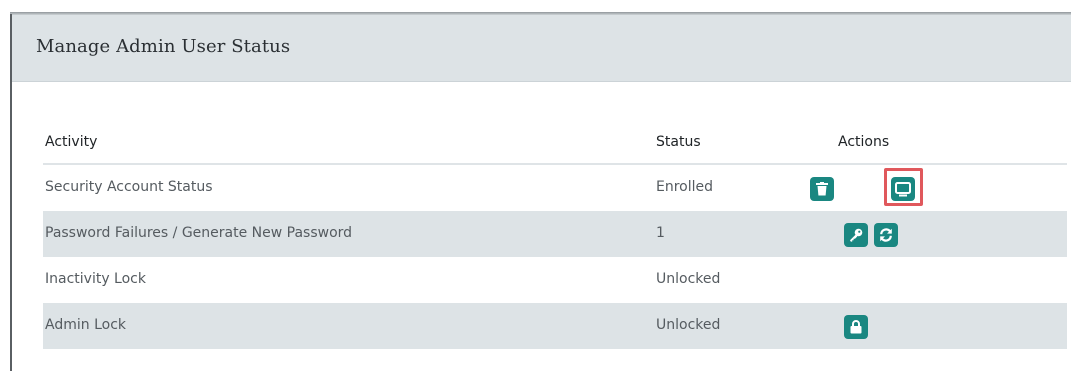 This screenshot has width=1071, height=371. Describe the element at coordinates (685, 187) in the screenshot. I see `status-cell: Enrolled` at that location.